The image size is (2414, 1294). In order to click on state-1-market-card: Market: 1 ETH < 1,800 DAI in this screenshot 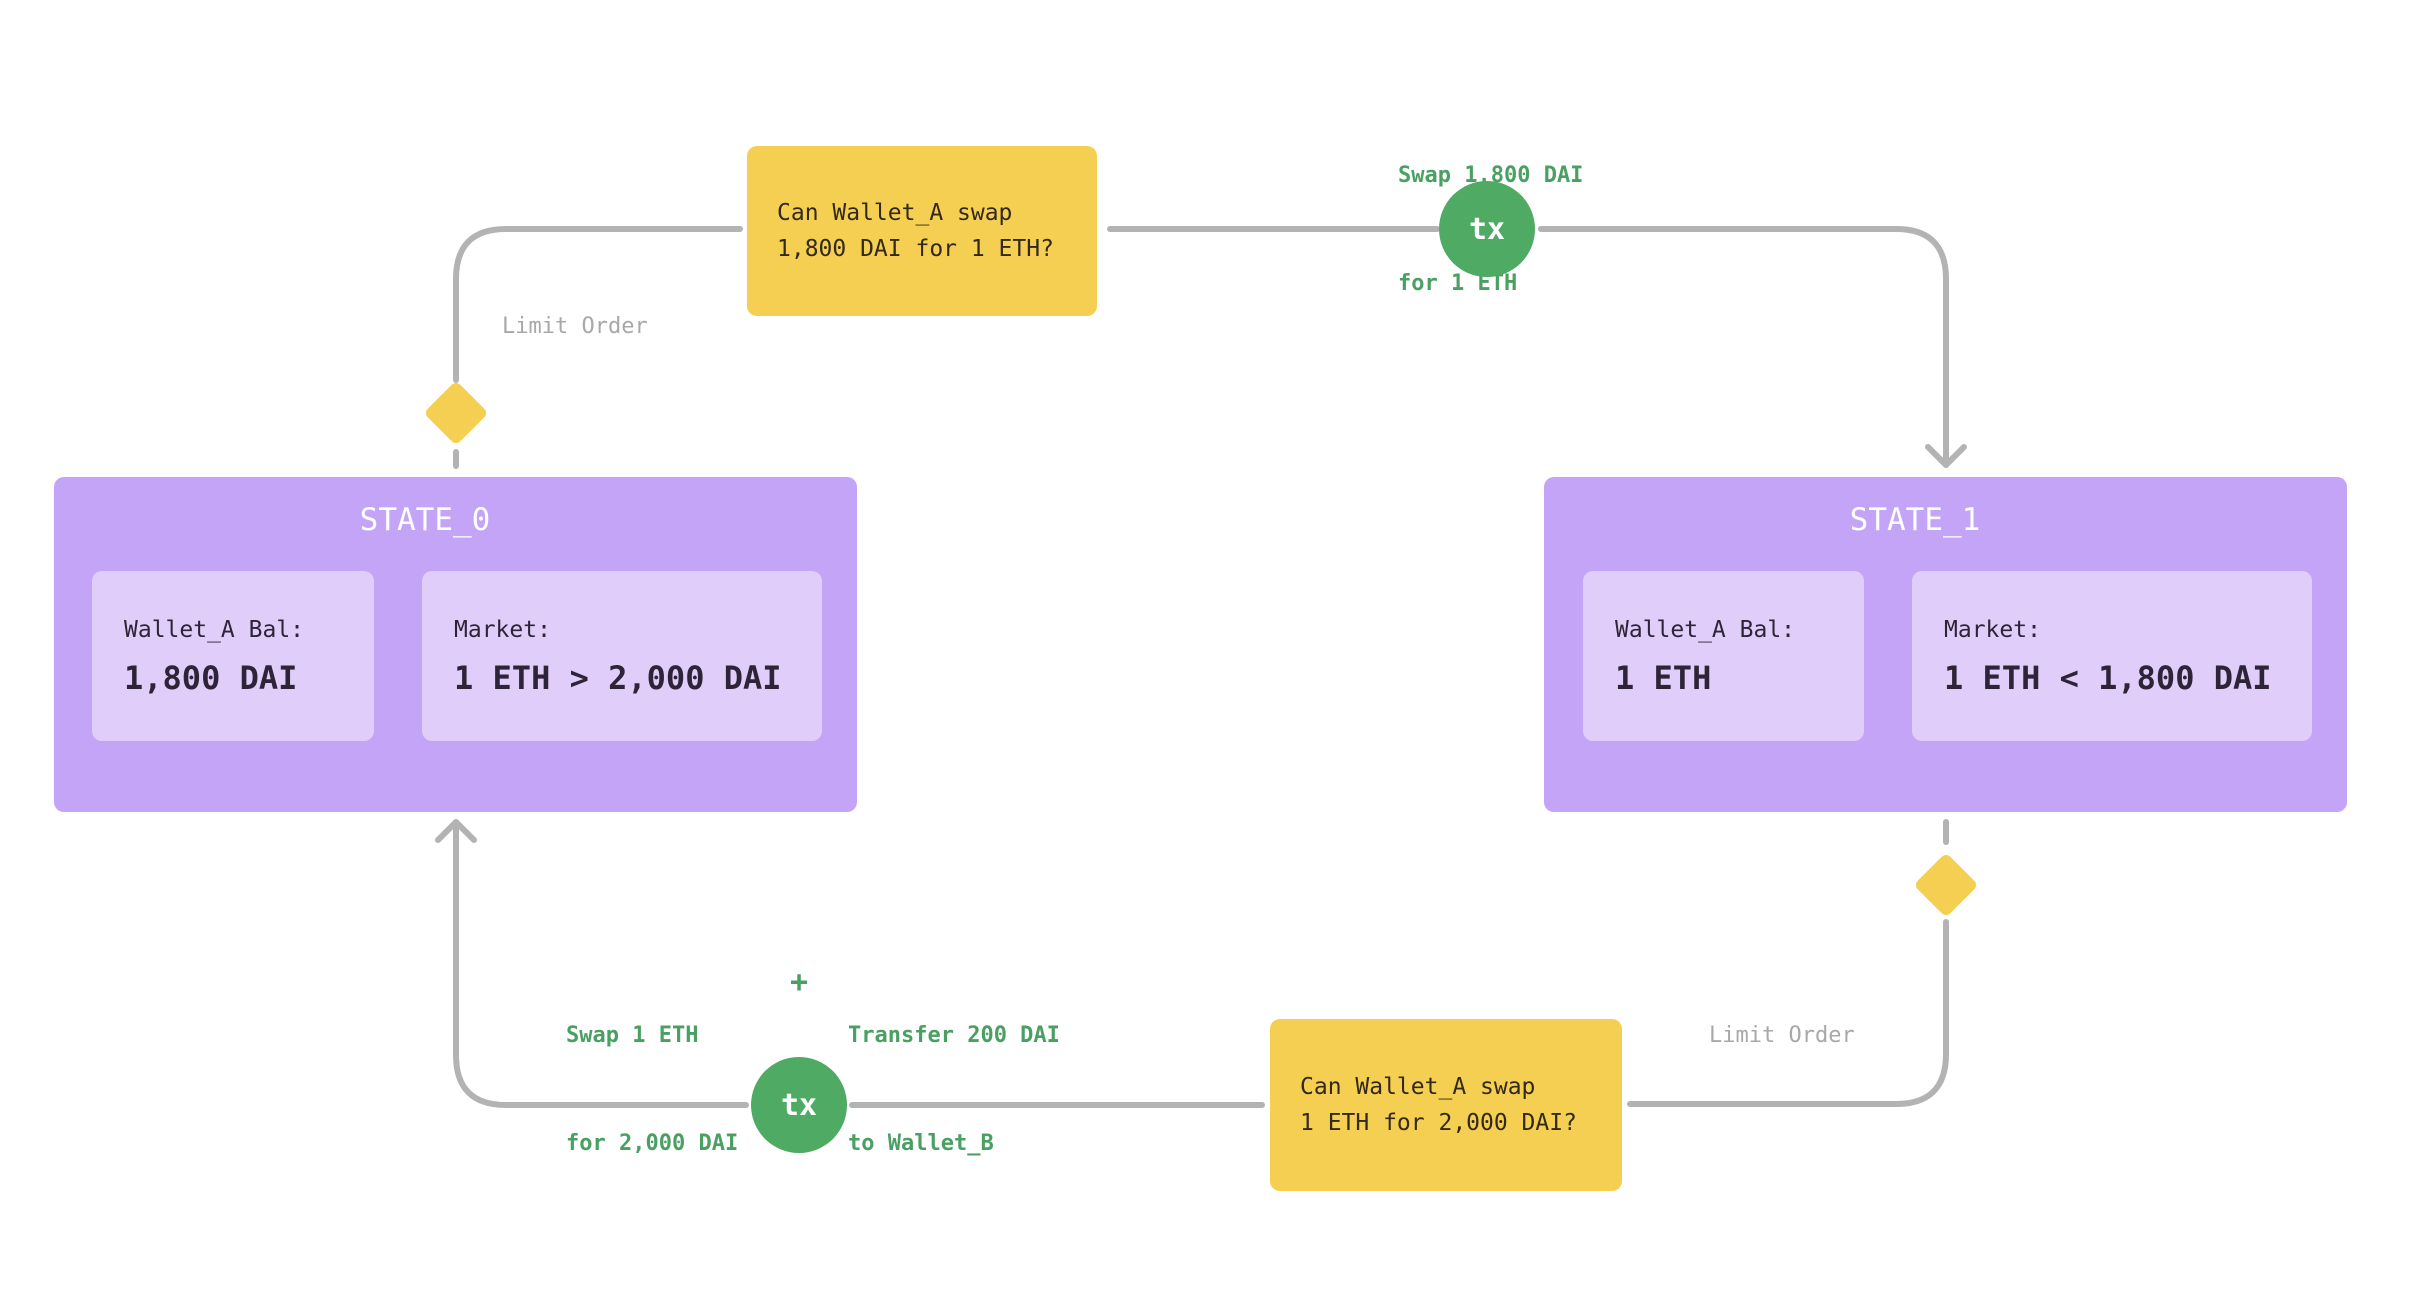, I will do `click(2112, 656)`.